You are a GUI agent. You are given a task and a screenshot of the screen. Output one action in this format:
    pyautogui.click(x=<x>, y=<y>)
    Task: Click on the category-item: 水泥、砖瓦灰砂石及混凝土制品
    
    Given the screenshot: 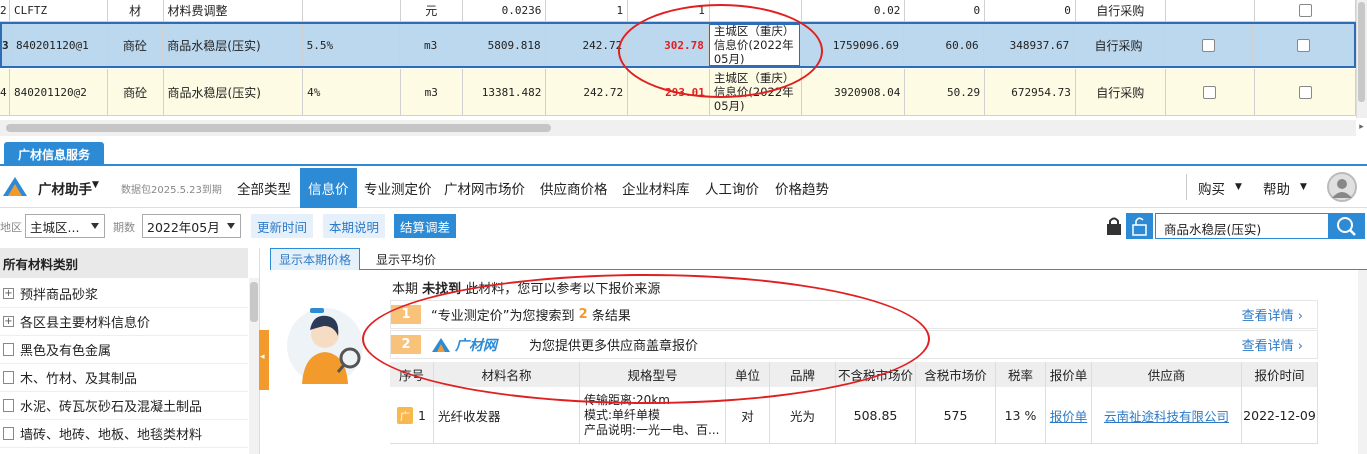 What is the action you would take?
    pyautogui.click(x=124, y=406)
    